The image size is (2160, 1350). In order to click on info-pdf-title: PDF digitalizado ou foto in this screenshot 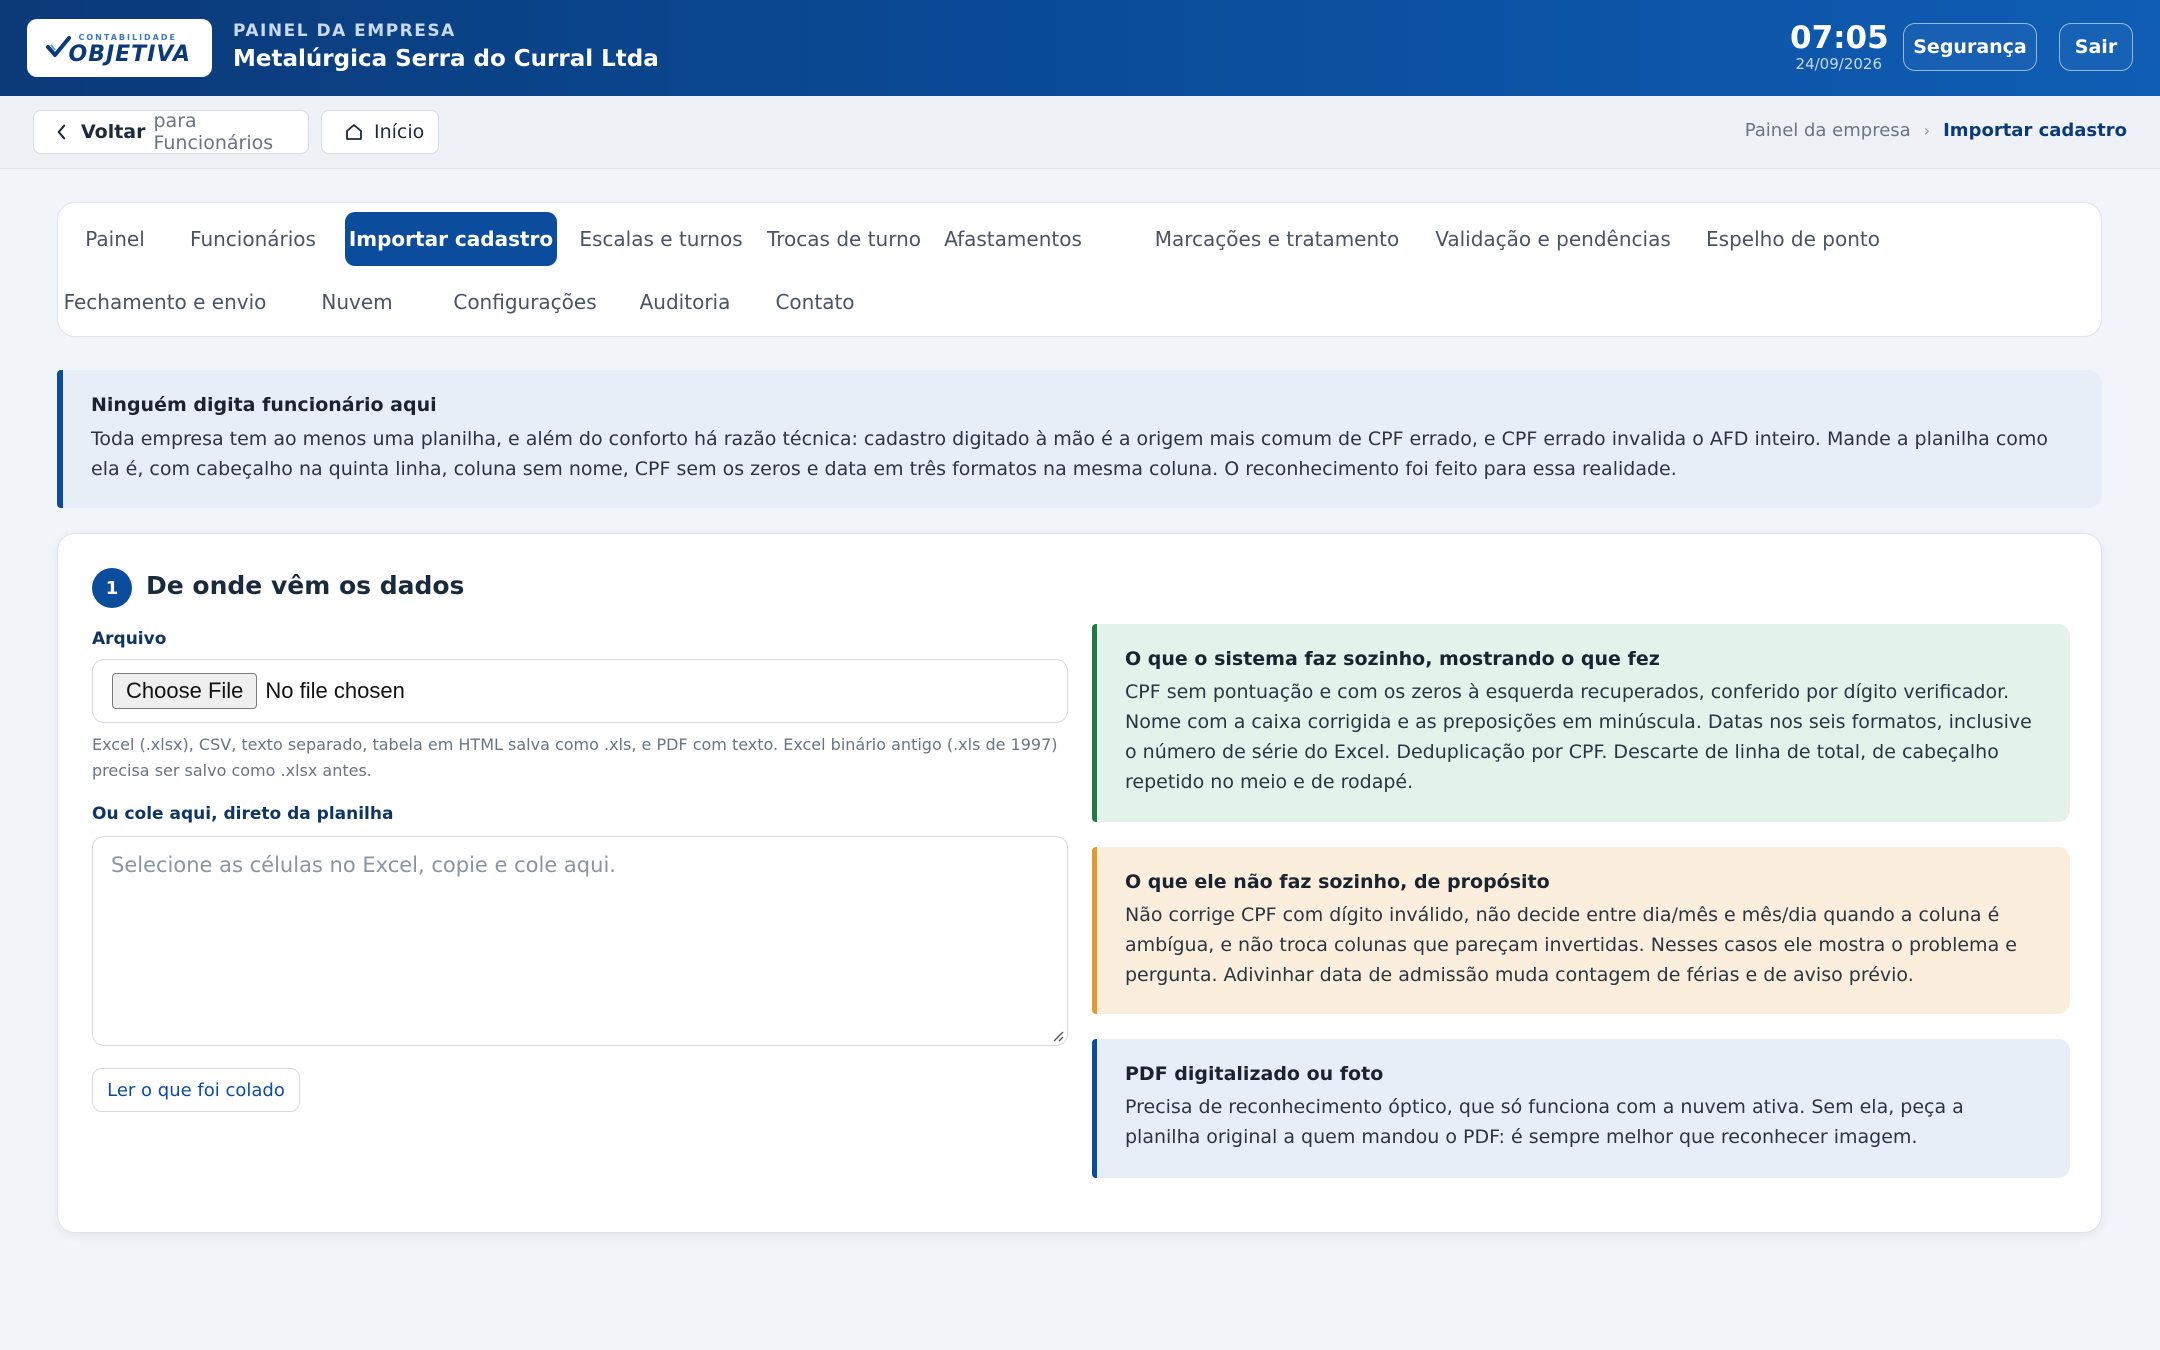, I will do `click(1254, 1074)`.